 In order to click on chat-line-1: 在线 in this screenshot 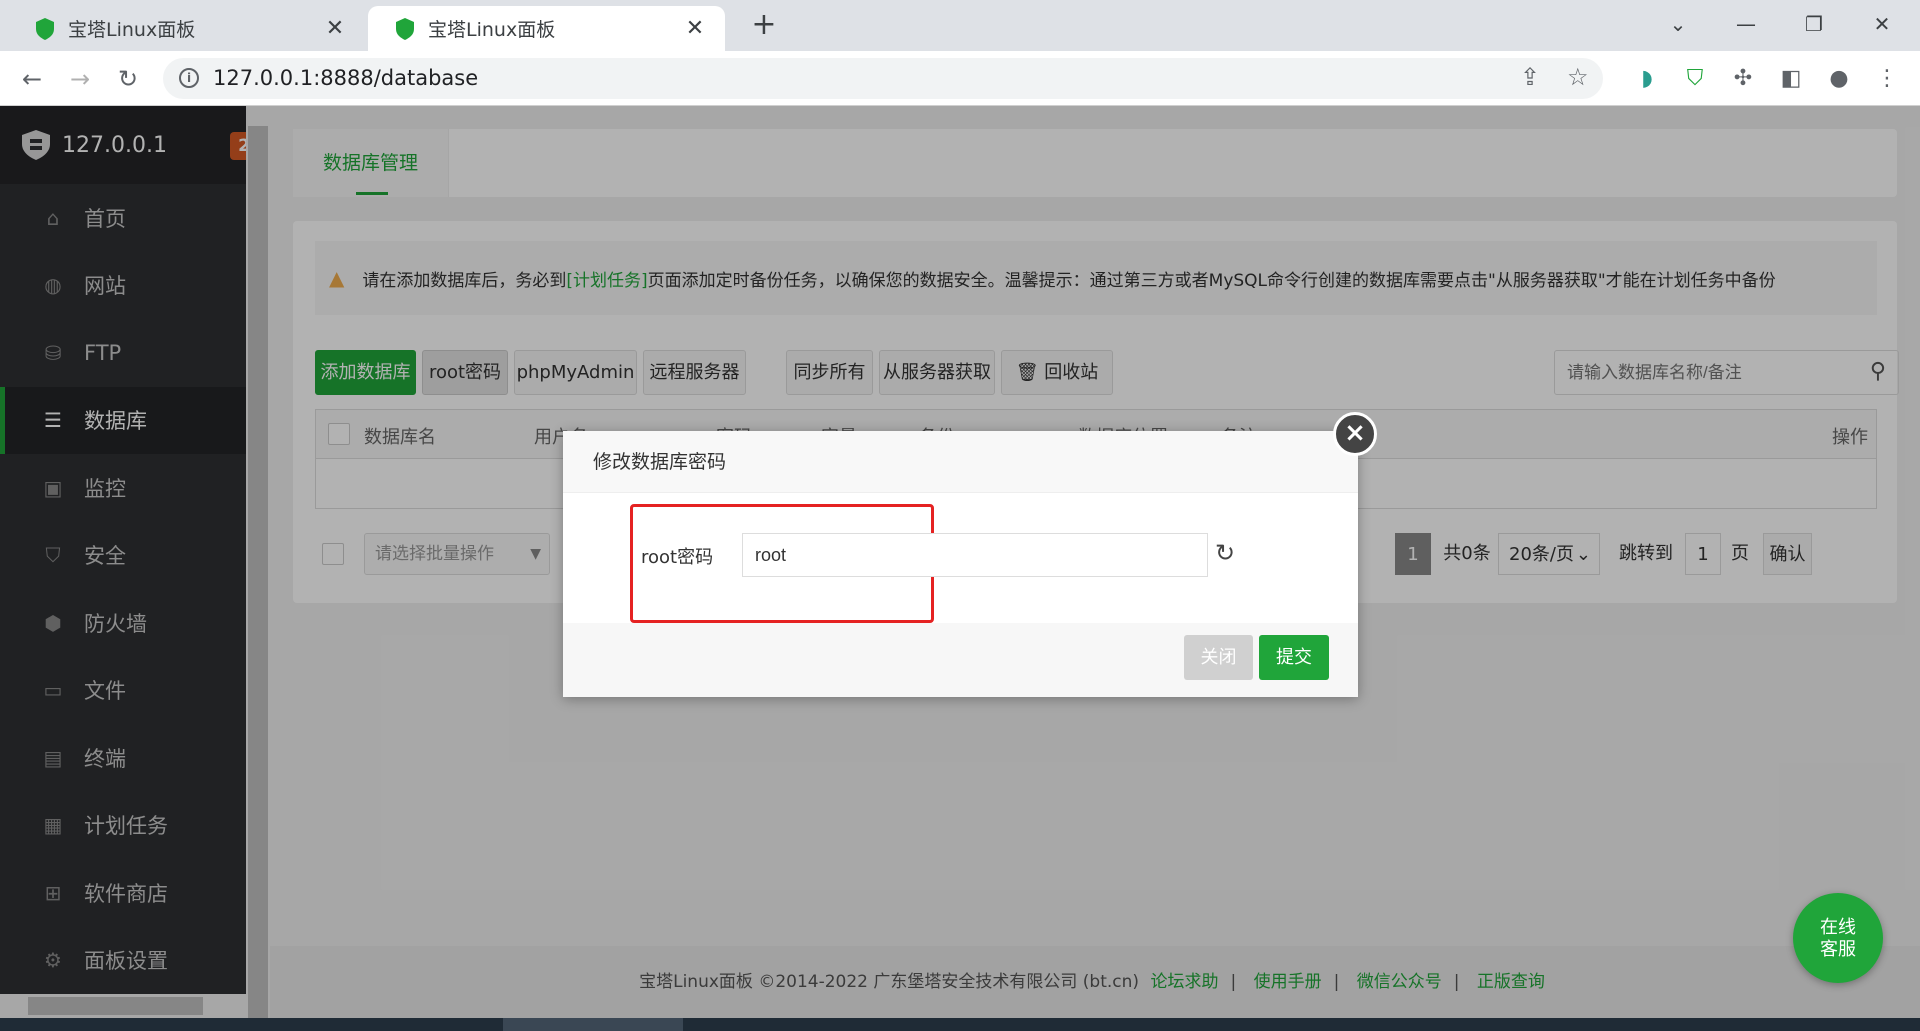, I will do `click(1838, 927)`.